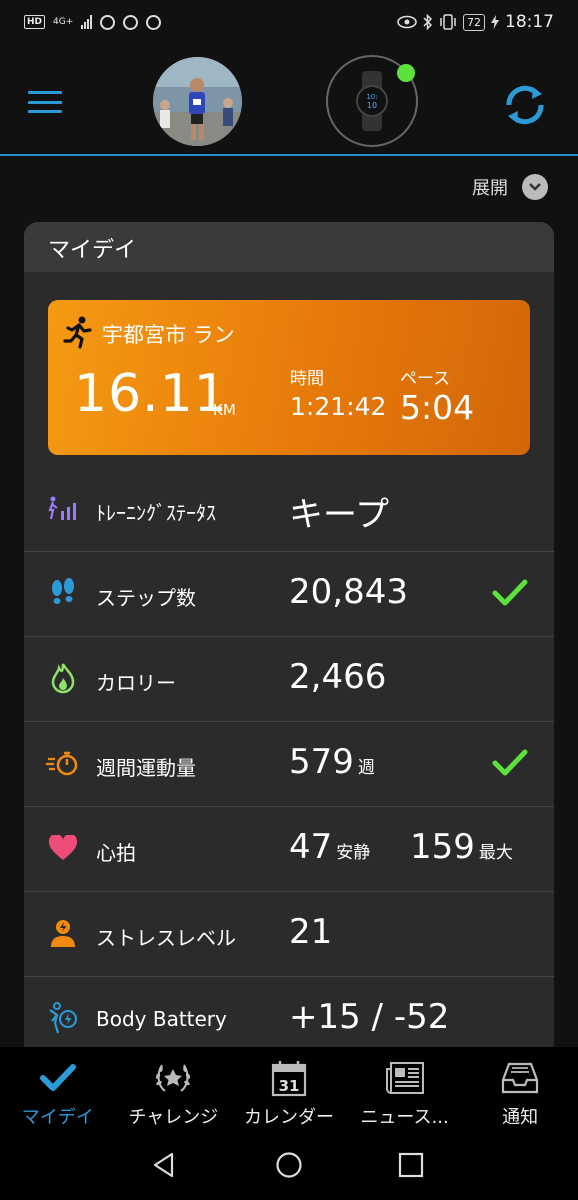 The height and width of the screenshot is (1200, 578). What do you see at coordinates (372, 105) in the screenshot?
I see `svg-text: 10` at bounding box center [372, 105].